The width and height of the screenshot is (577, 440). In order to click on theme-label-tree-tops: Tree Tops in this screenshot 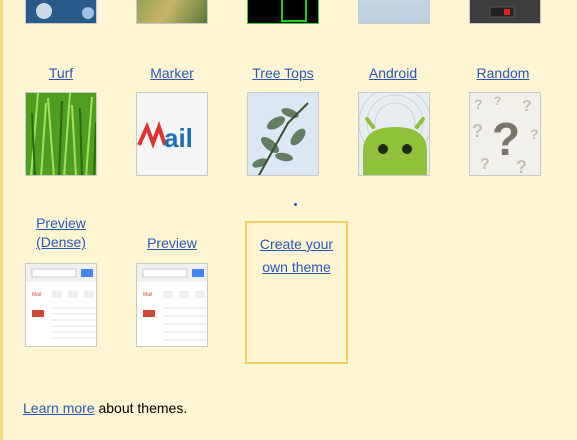, I will do `click(283, 73)`.